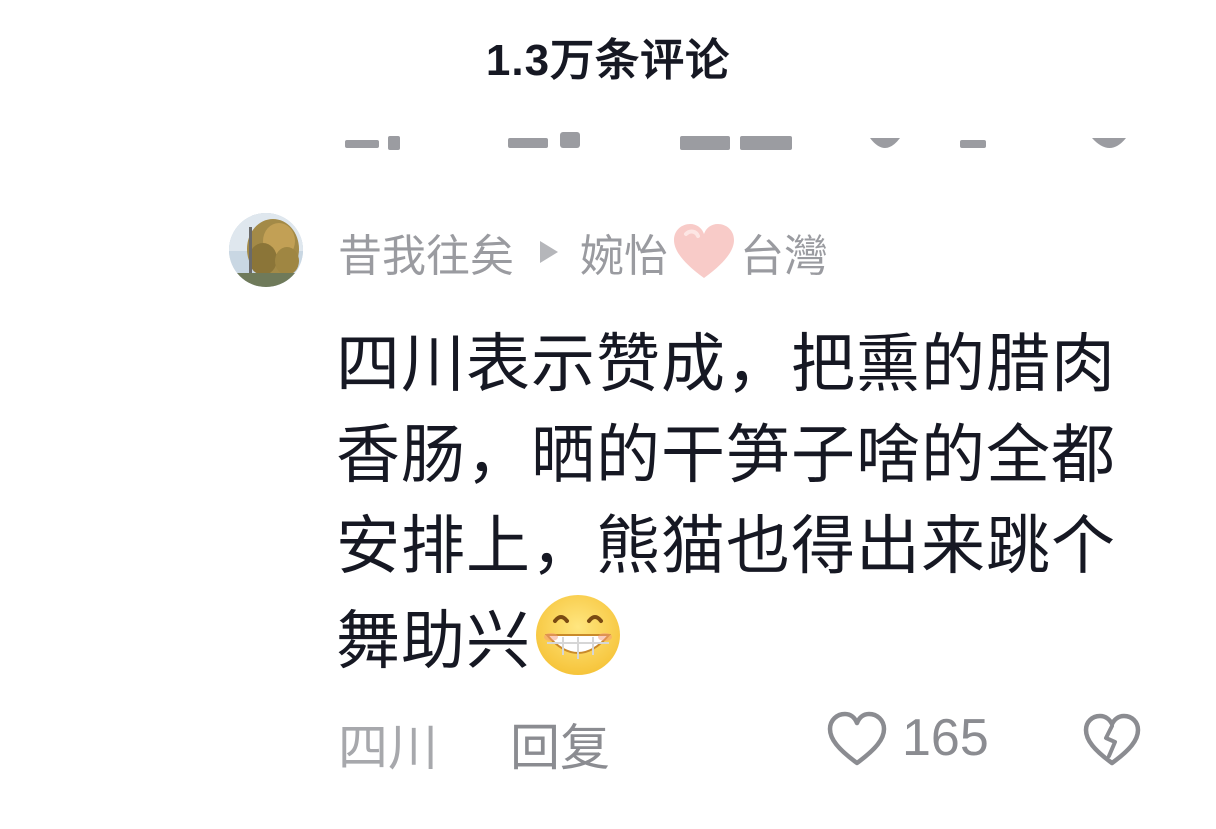  Describe the element at coordinates (608, 129) in the screenshot. I see `previous-comment-actions` at that location.